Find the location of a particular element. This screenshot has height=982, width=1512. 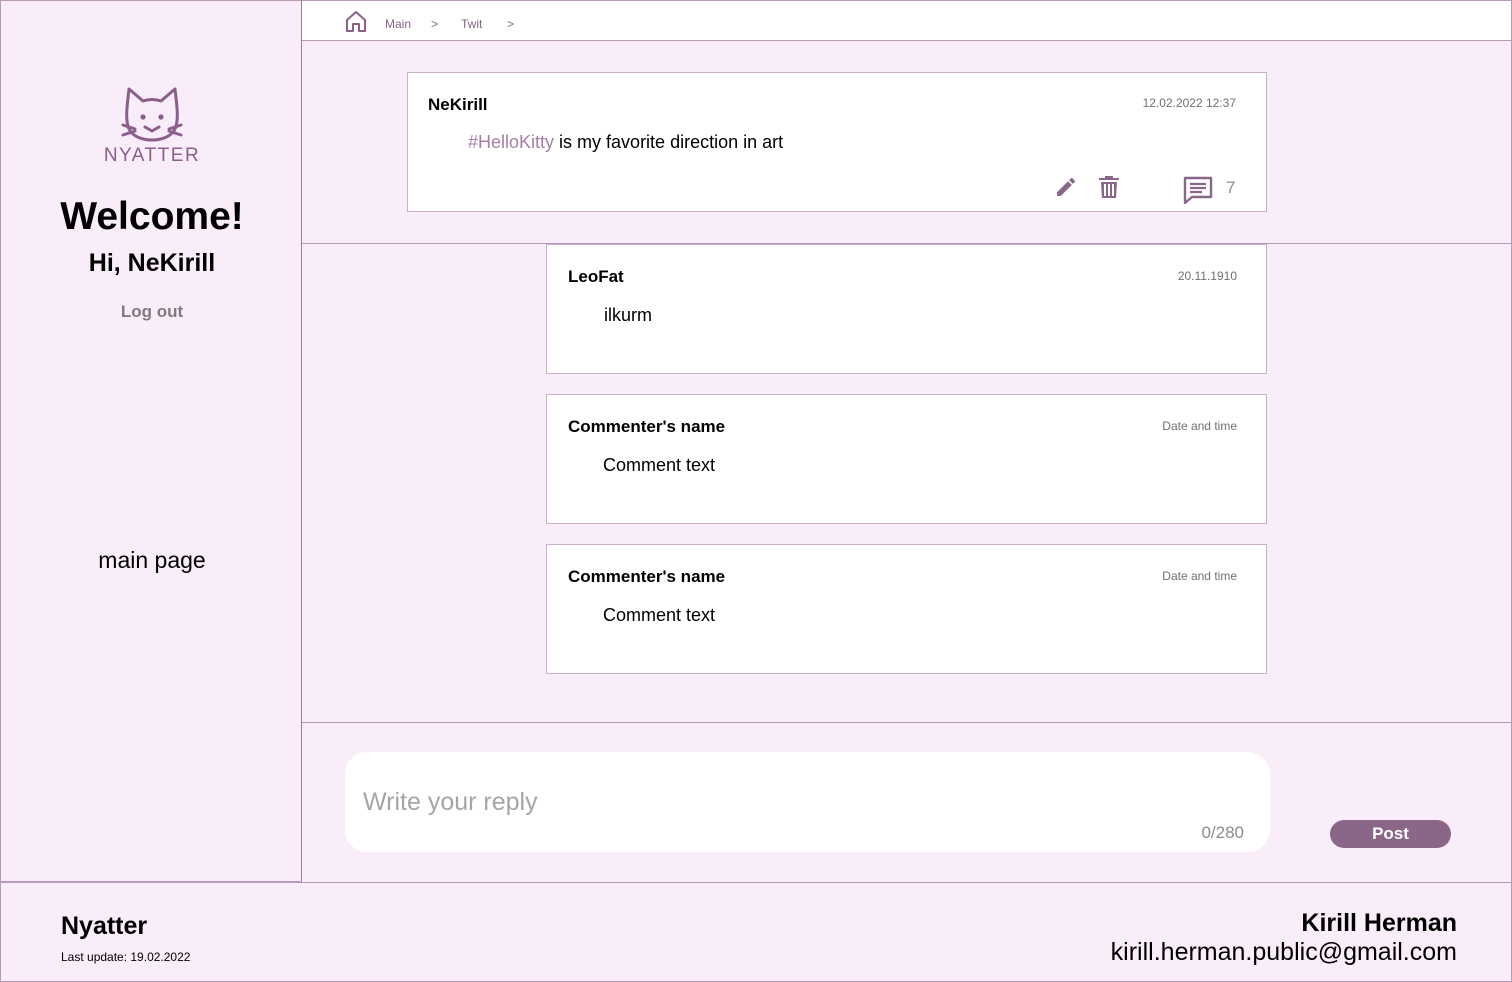

post-button: Post is located at coordinates (1390, 834).